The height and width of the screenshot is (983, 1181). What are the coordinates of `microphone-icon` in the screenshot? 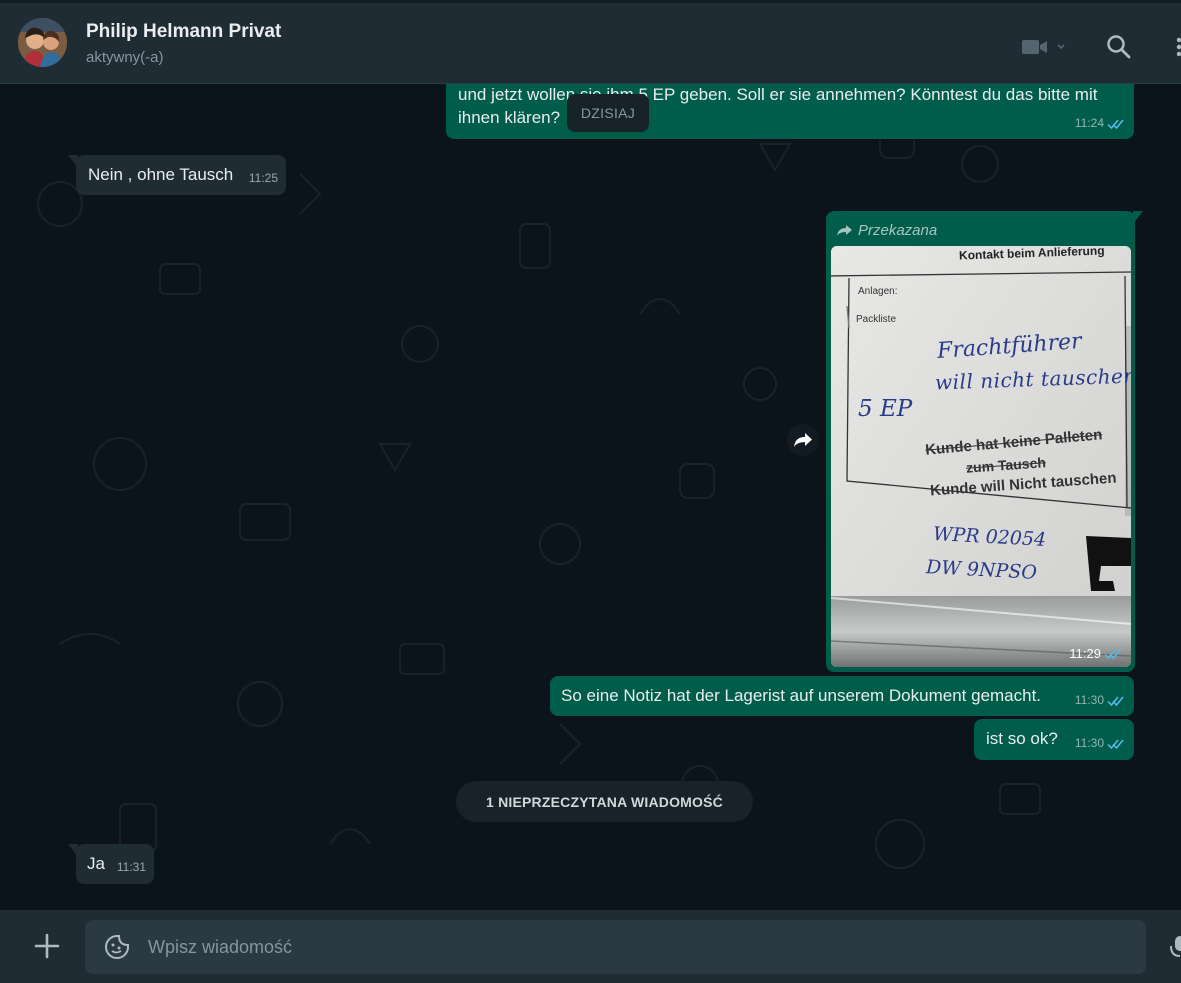 It's located at (1175, 946).